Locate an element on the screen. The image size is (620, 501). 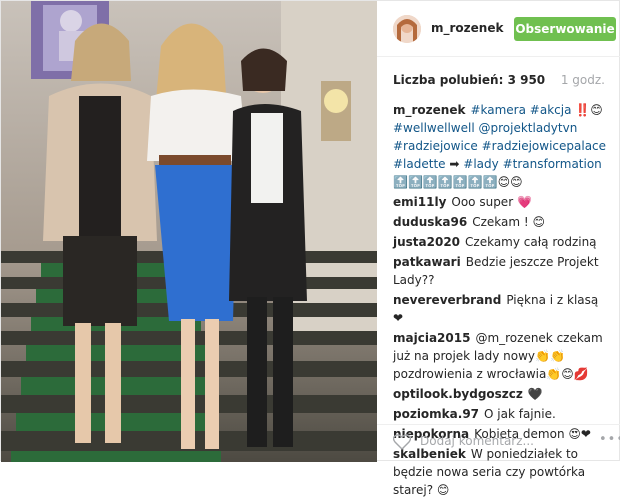
likes-count: Liczba polubień: 3 950 is located at coordinates (469, 80).